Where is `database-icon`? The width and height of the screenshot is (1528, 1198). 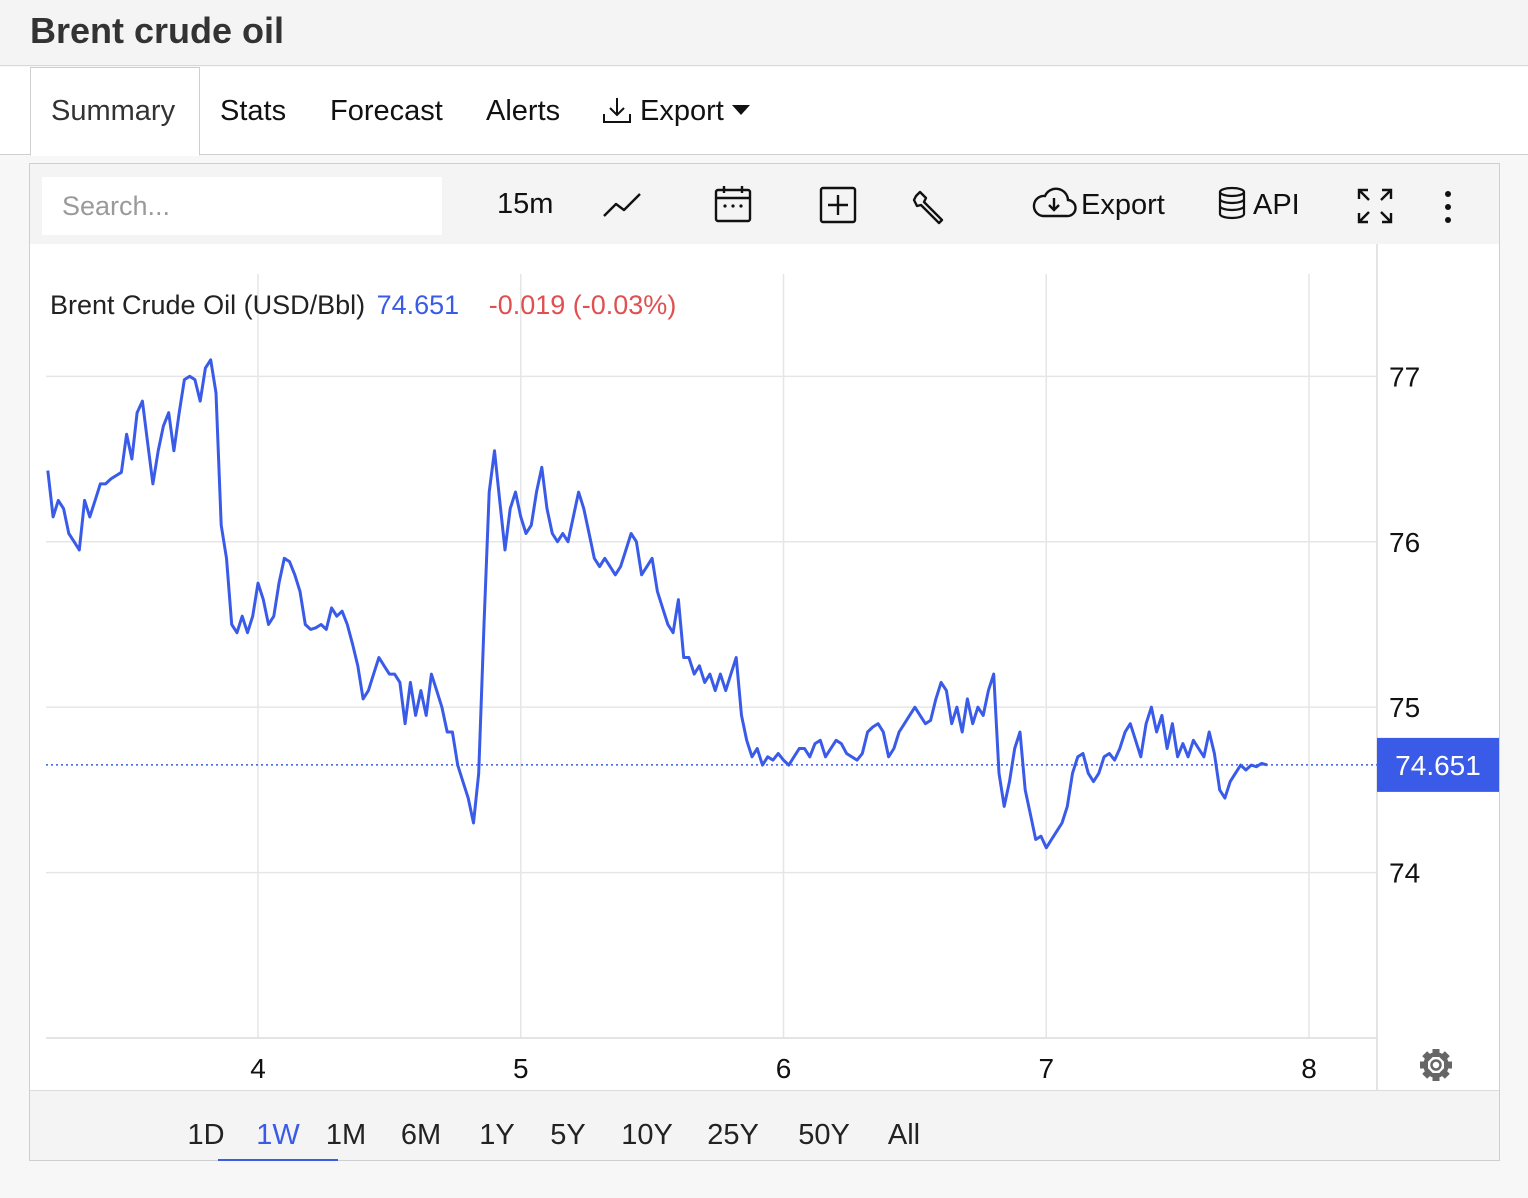 database-icon is located at coordinates (1232, 203).